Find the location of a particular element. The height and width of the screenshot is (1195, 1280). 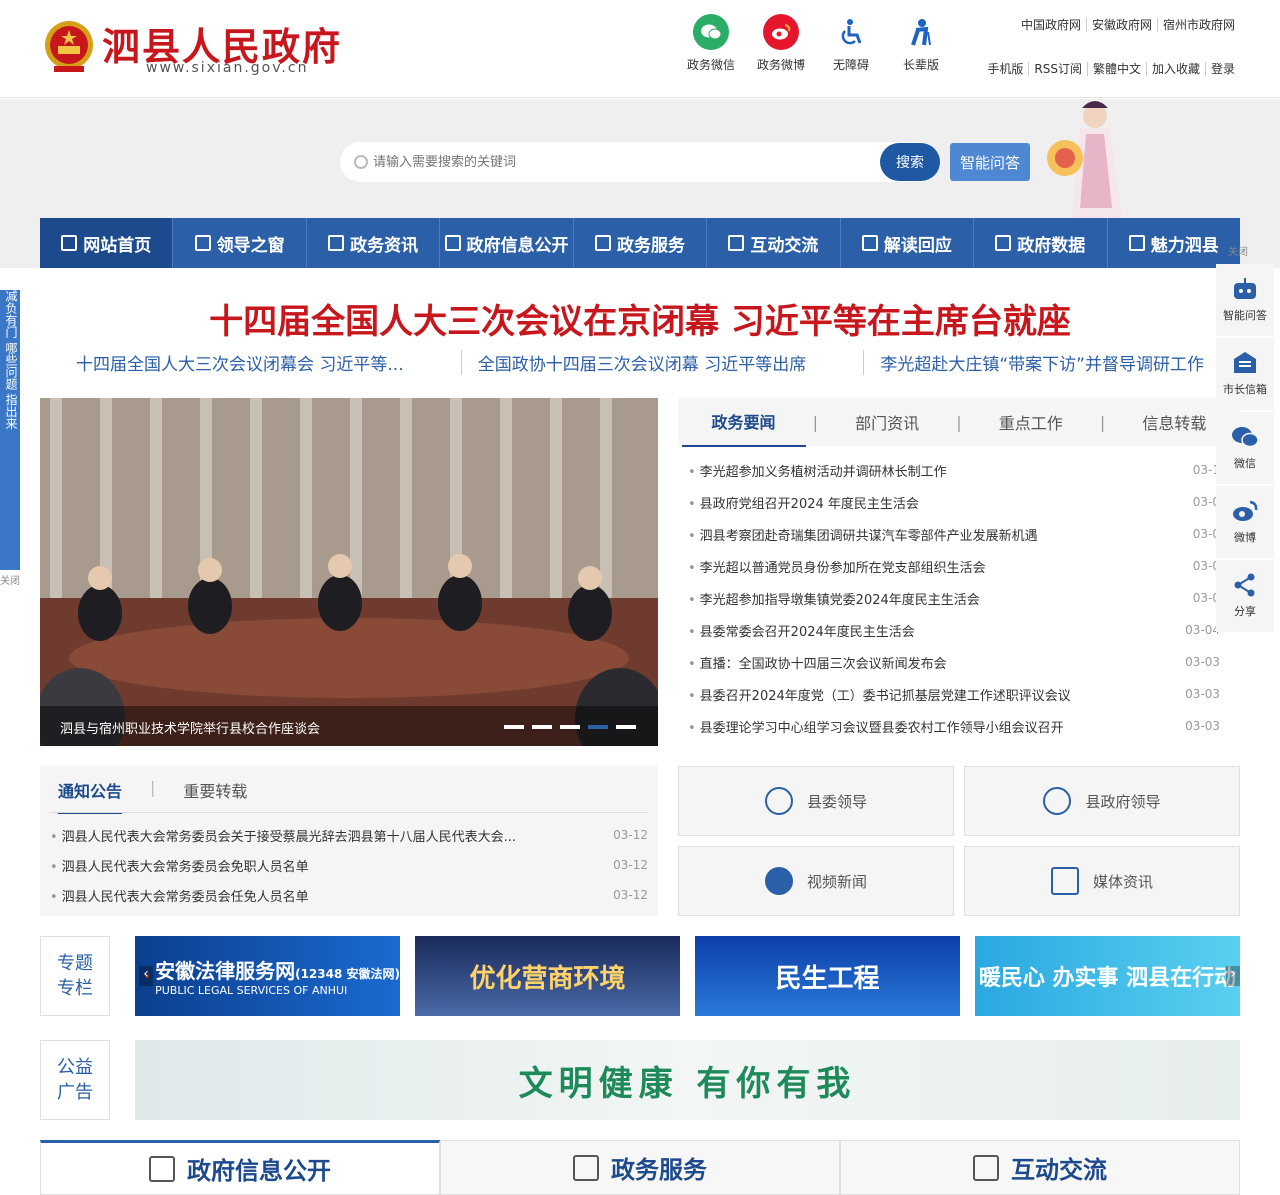

list-item: 泗县人民代表大会常务委员会免职人员名单 03-12 is located at coordinates (349, 865).